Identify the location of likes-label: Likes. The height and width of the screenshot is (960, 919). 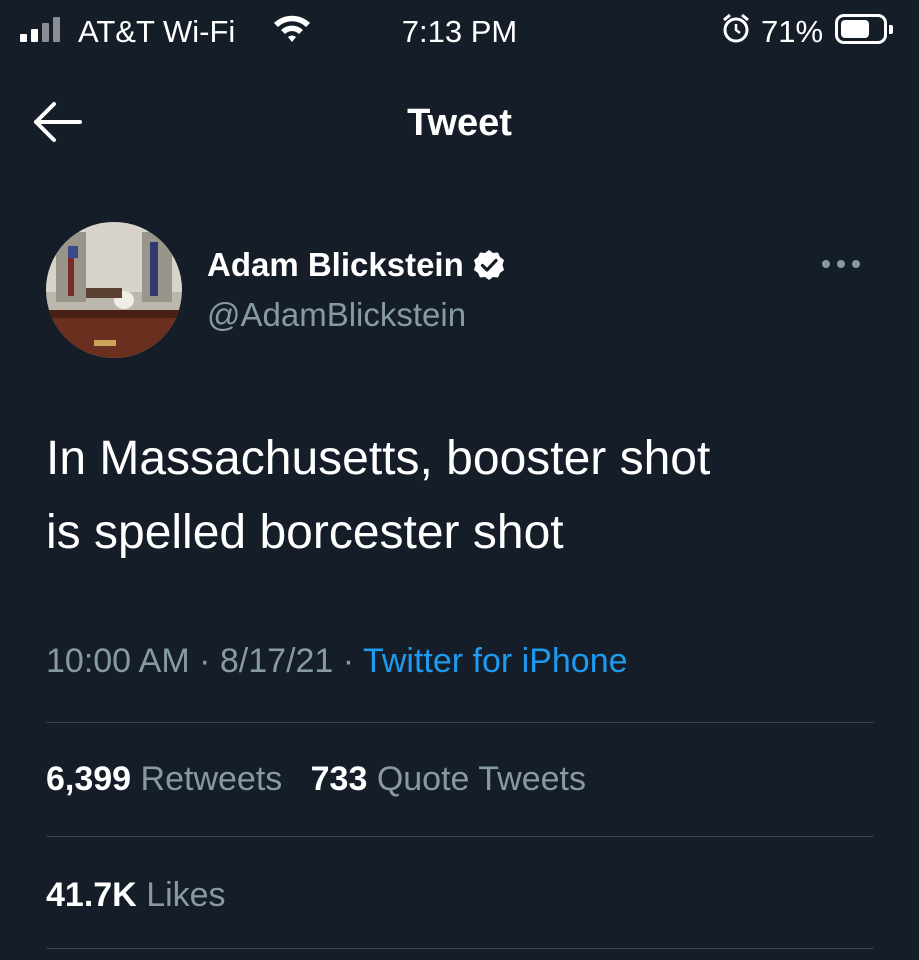
(186, 895).